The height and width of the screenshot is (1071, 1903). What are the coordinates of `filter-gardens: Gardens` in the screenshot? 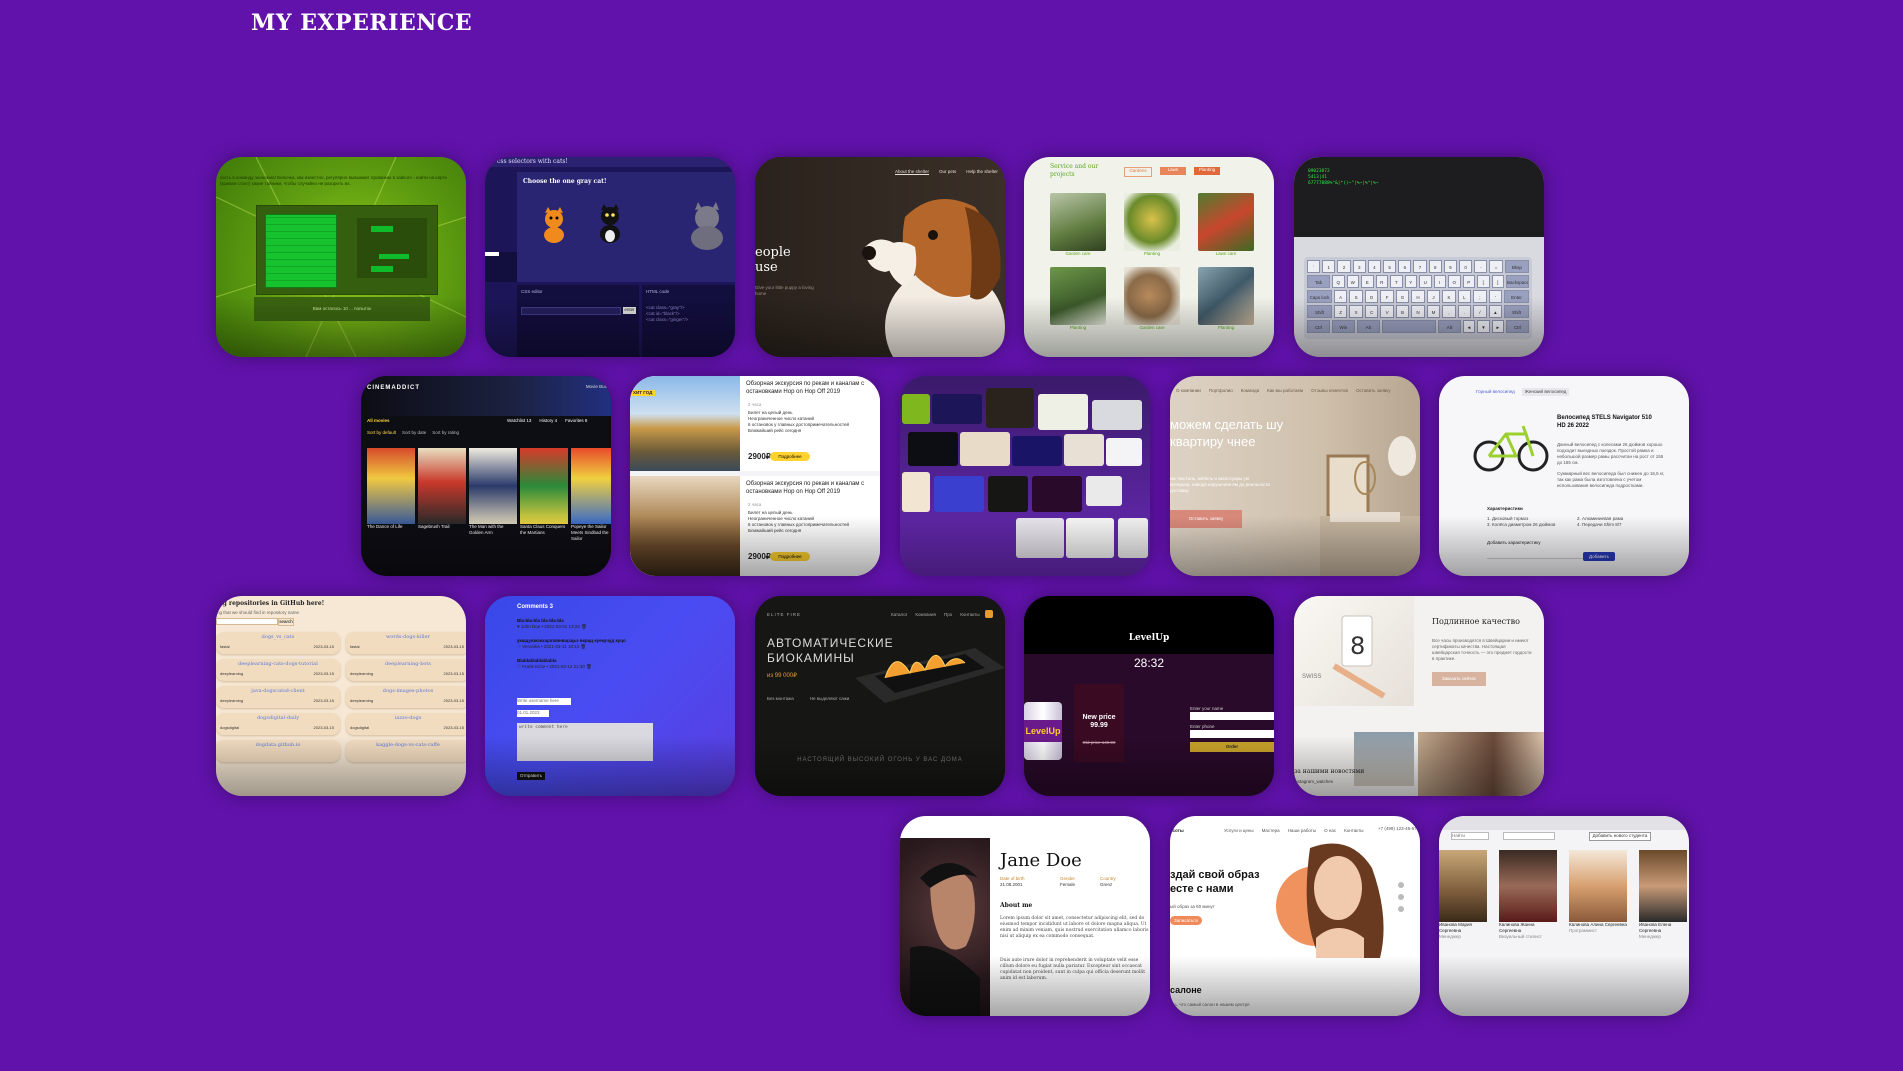 It's located at (1138, 172).